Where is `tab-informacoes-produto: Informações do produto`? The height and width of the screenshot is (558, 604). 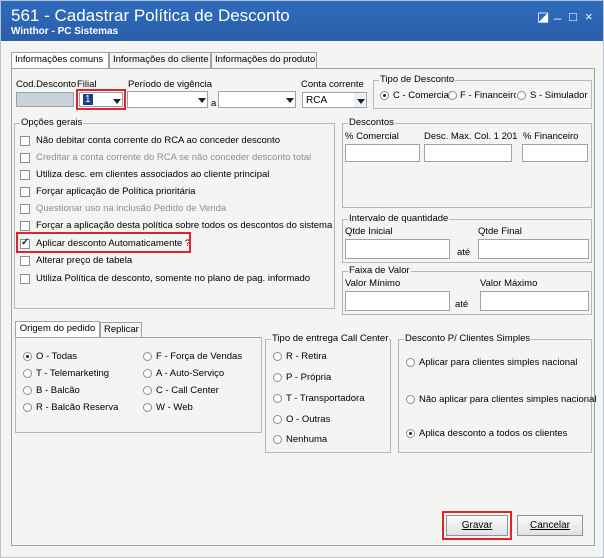
tab-informacoes-produto: Informações do produto is located at coordinates (264, 60).